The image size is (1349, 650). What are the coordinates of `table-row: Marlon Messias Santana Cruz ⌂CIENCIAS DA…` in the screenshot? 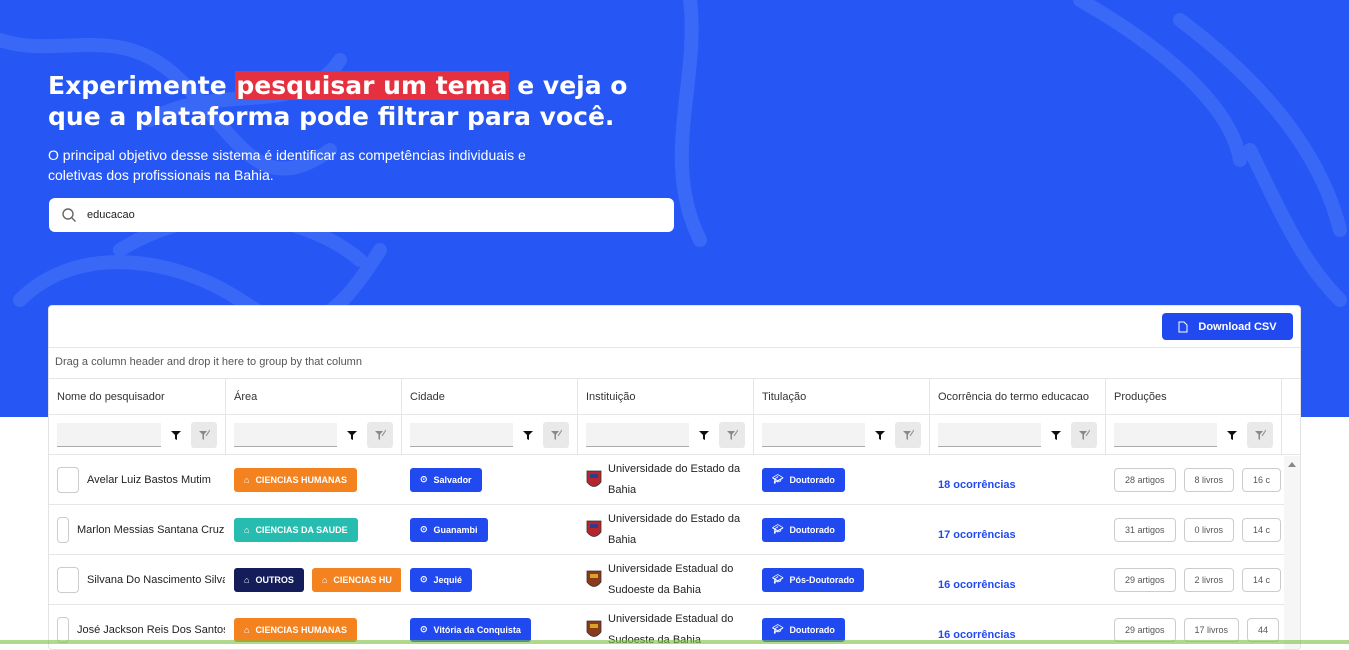 It's located at (674, 530).